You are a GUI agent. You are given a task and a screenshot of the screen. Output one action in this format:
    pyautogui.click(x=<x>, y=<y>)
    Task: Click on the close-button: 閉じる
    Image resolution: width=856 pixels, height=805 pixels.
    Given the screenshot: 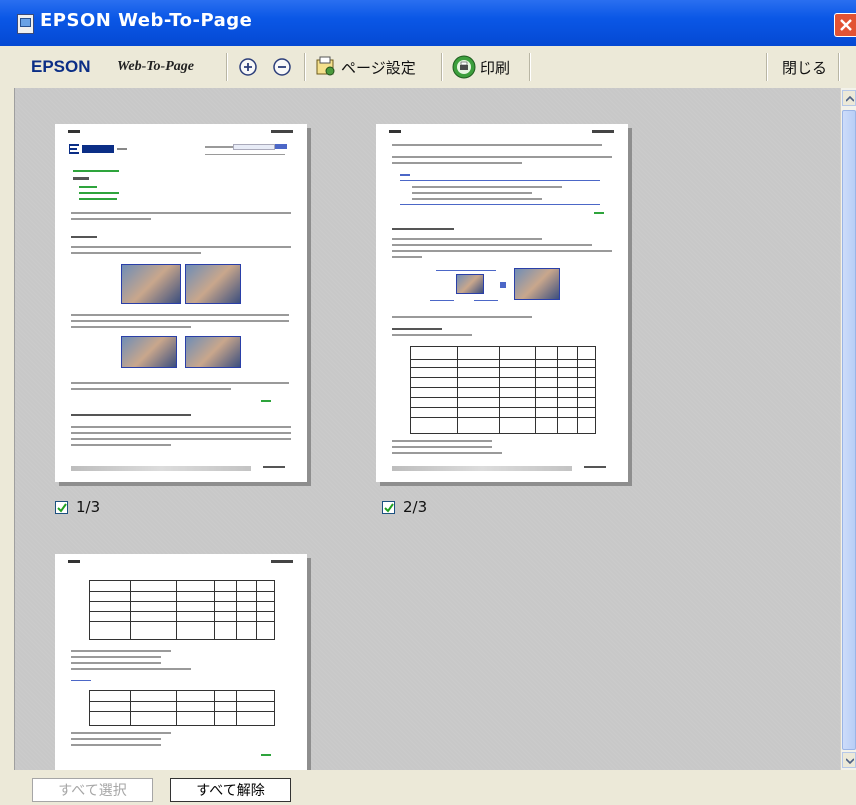 What is the action you would take?
    pyautogui.click(x=804, y=67)
    